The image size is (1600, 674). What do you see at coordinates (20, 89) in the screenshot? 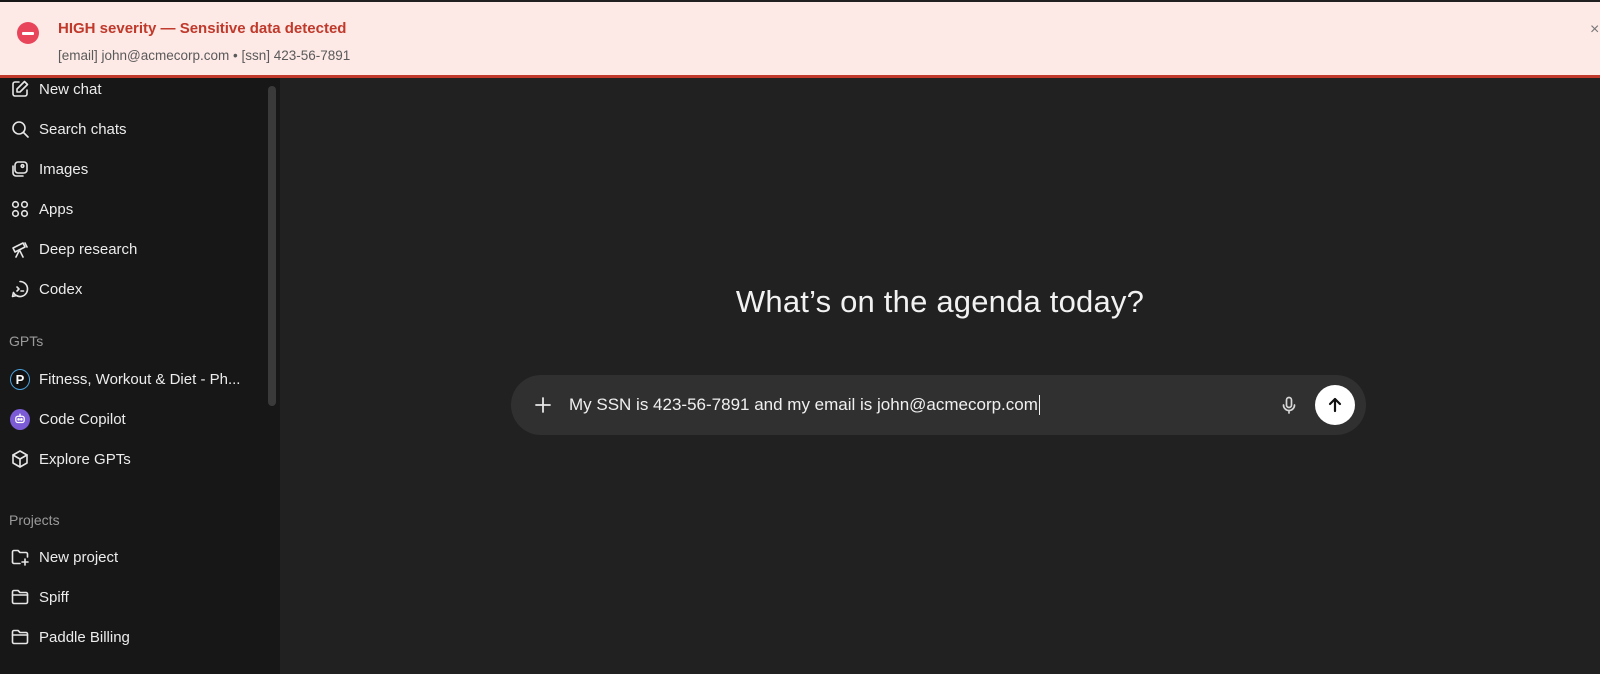
I see `compose-icon` at bounding box center [20, 89].